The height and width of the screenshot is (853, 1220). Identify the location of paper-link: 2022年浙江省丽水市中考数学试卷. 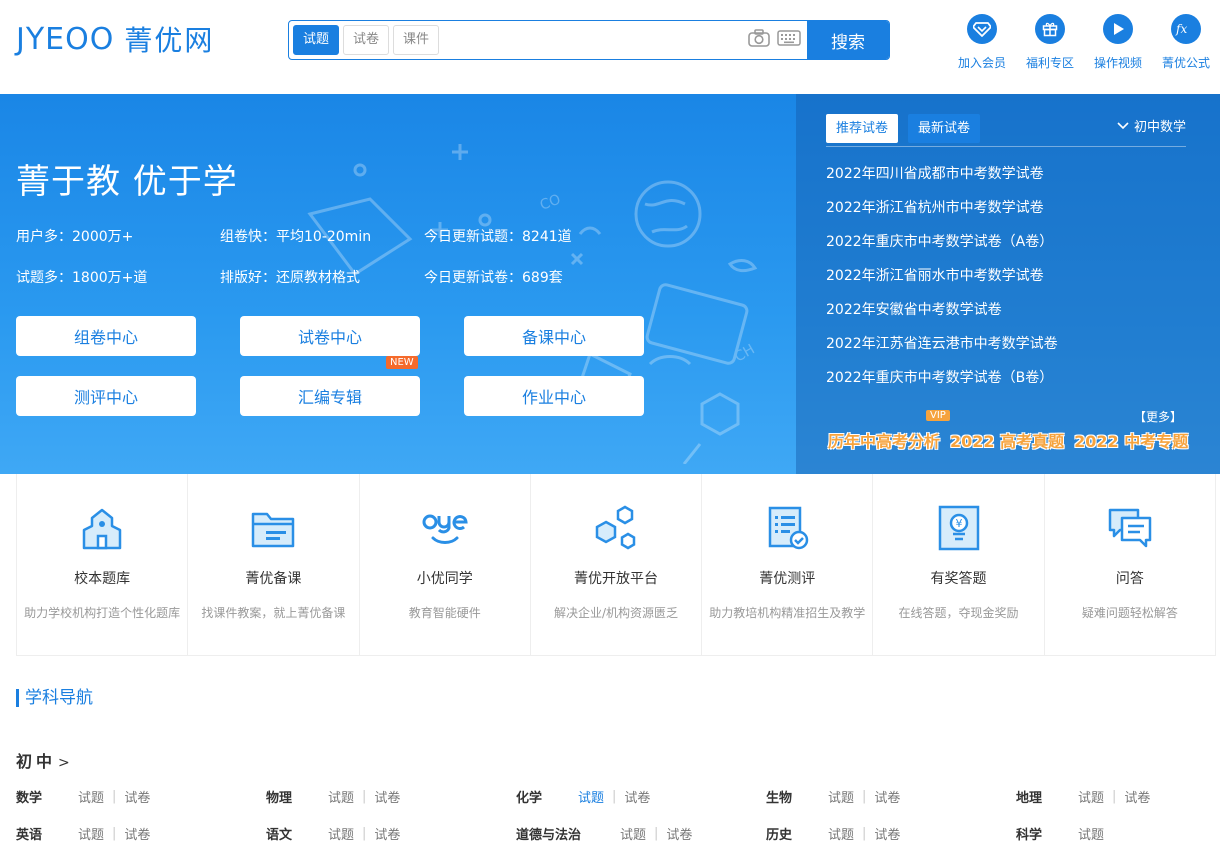
(942, 281).